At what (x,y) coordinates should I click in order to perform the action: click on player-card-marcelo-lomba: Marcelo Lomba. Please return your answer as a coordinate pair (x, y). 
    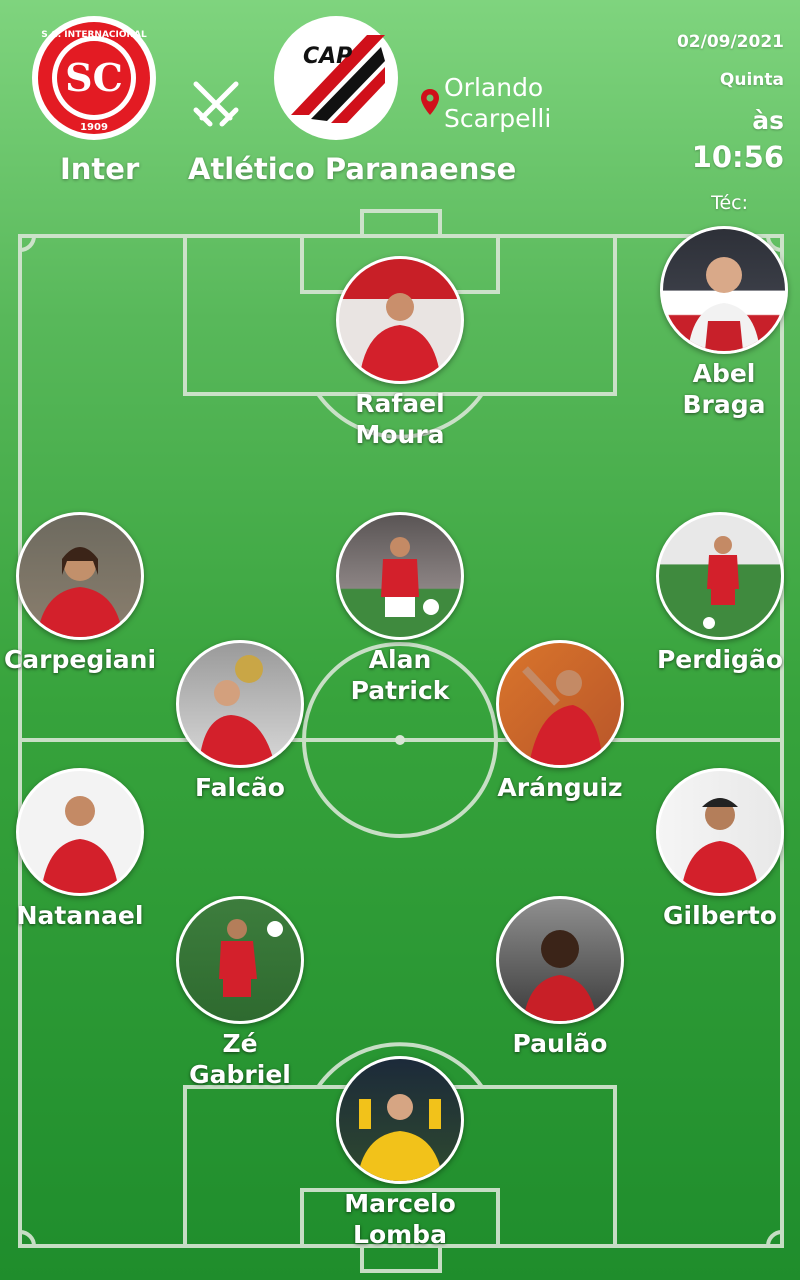
    Looking at the image, I should click on (400, 1153).